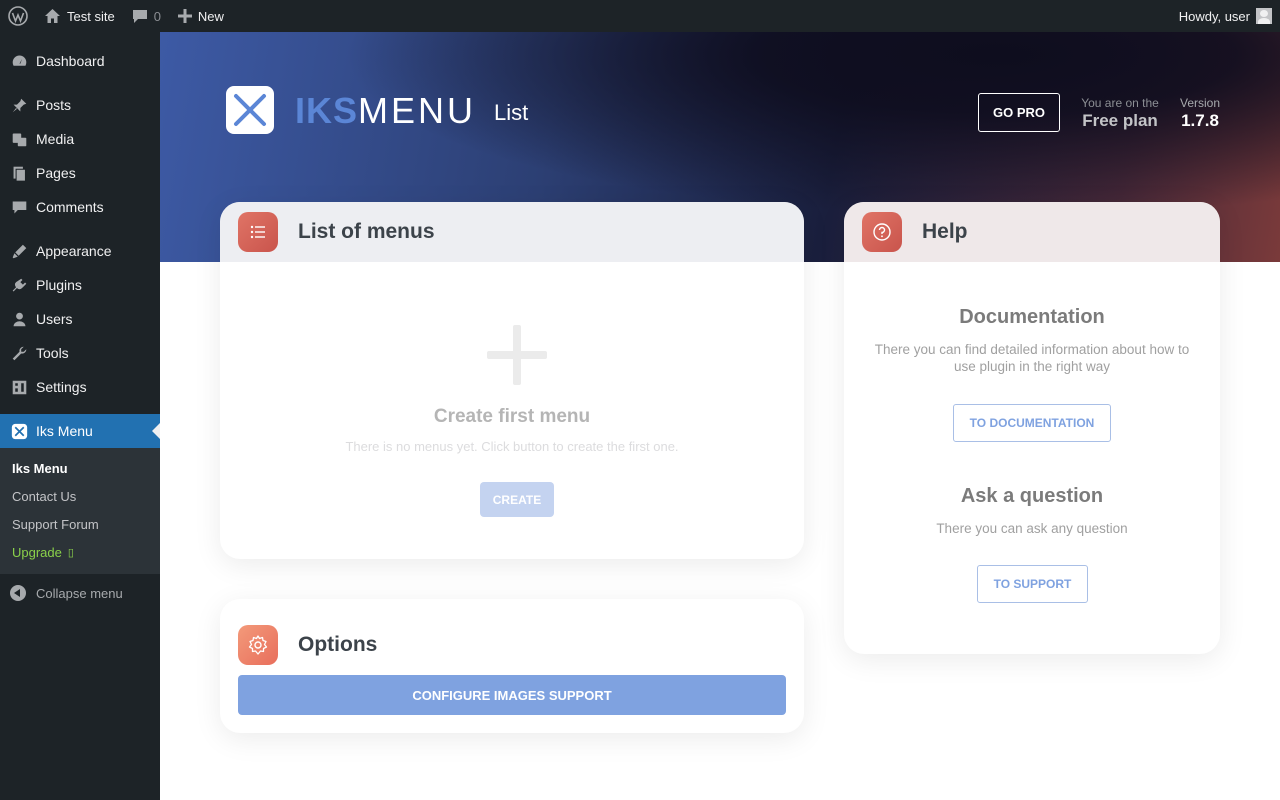 The width and height of the screenshot is (1280, 800). What do you see at coordinates (80, 552) in the screenshot?
I see `submenu-item-upgrade: Upgrade ▯` at bounding box center [80, 552].